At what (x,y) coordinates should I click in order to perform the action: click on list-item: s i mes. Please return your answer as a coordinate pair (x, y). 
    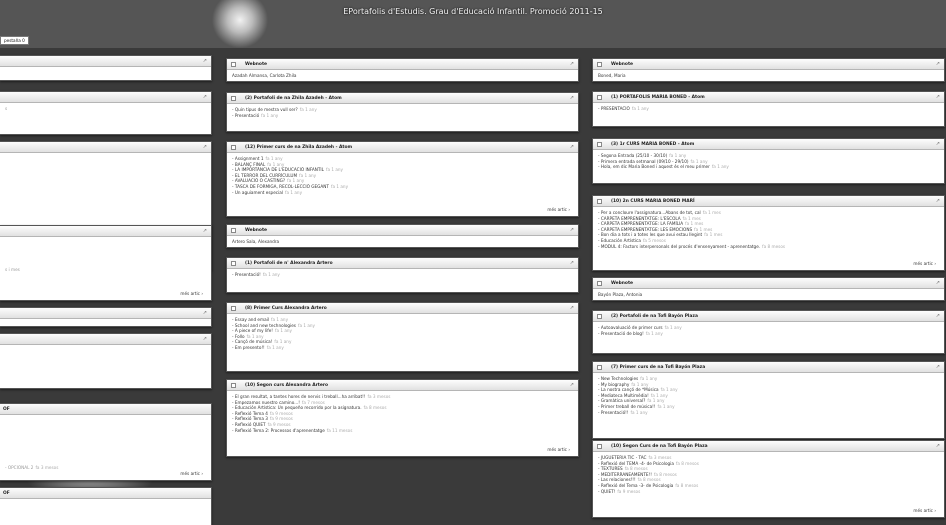
    Looking at the image, I should click on (105, 270).